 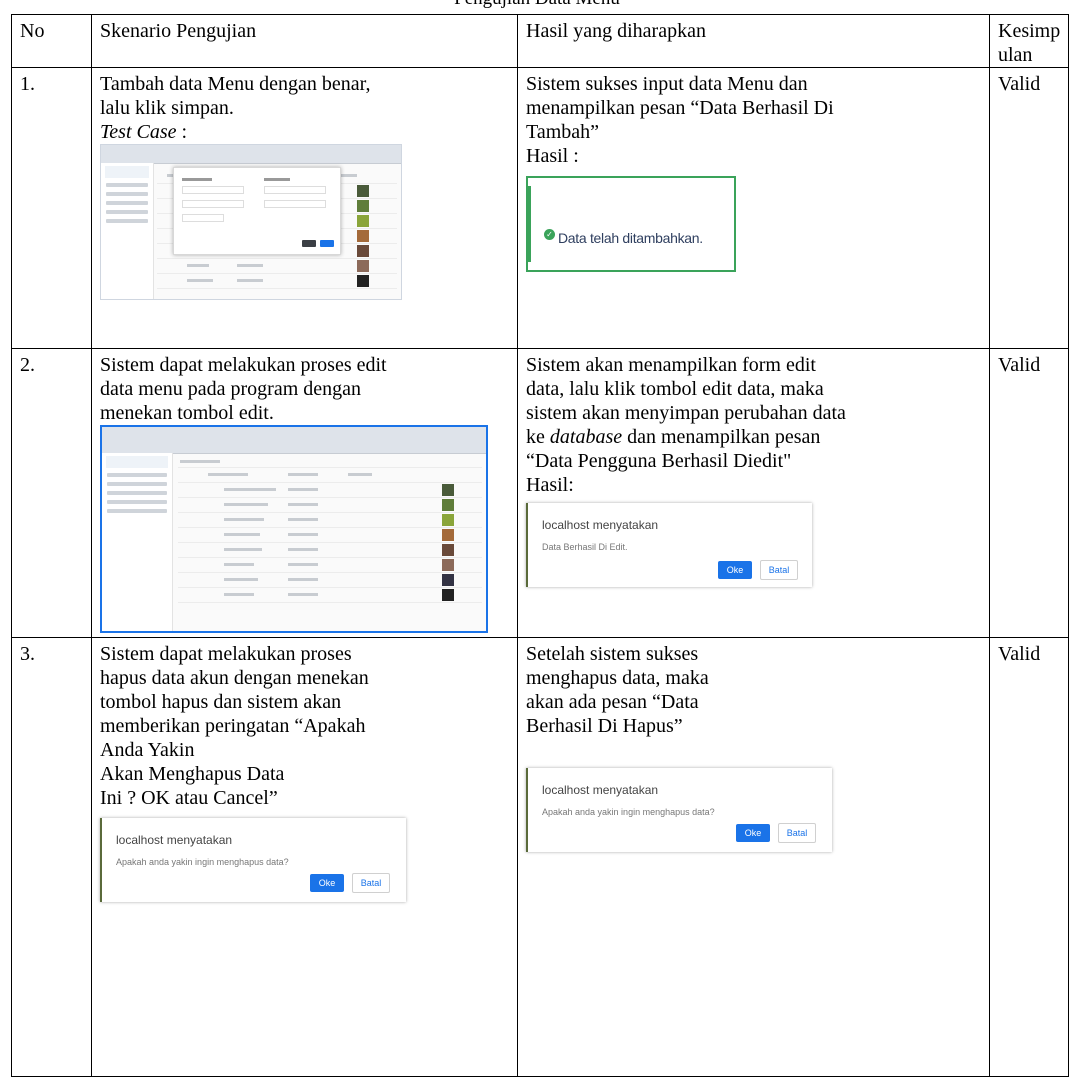 I want to click on skenario-text: Sistem dapat melakukan proses edit, so click(x=243, y=365).